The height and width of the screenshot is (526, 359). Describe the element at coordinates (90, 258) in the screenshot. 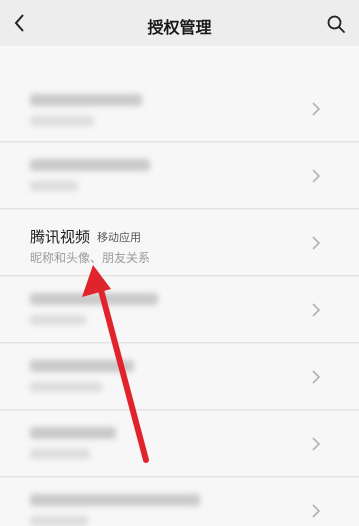

I see `permission-description: 昵称和头像、朋友关系` at that location.